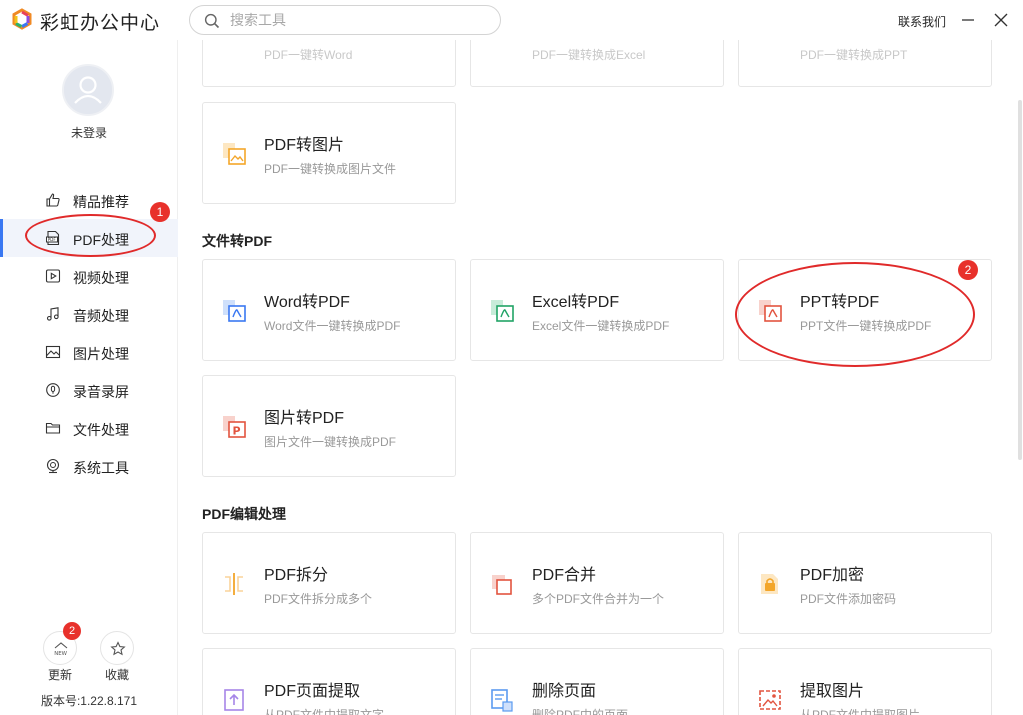  What do you see at coordinates (502, 311) in the screenshot?
I see `excel-to-pdf-icon` at bounding box center [502, 311].